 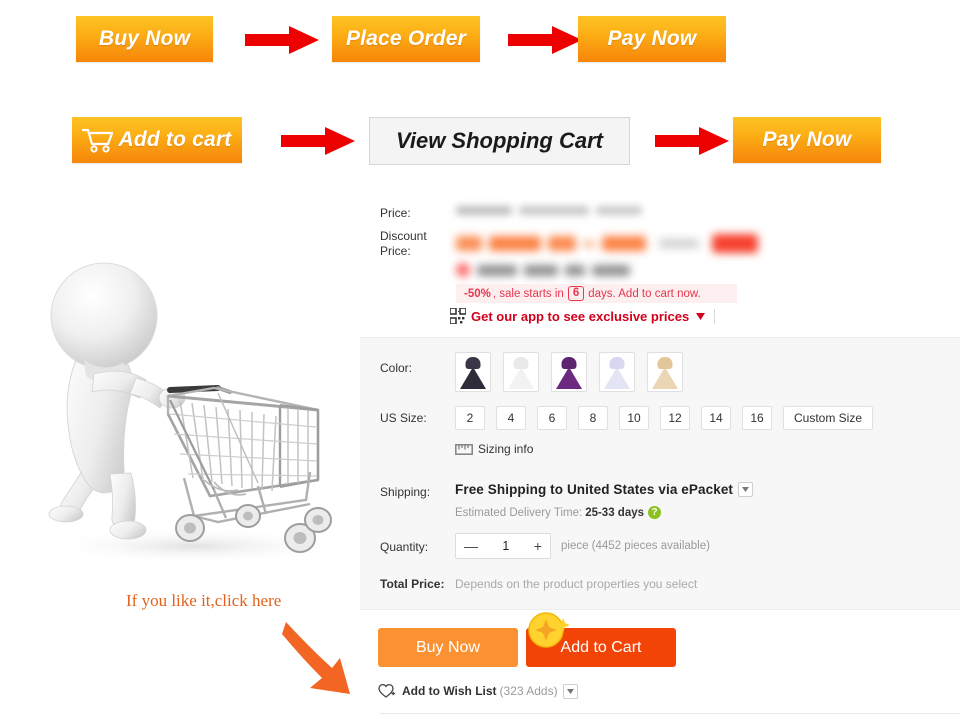 I want to click on us-size-option-8: 8, so click(x=593, y=418).